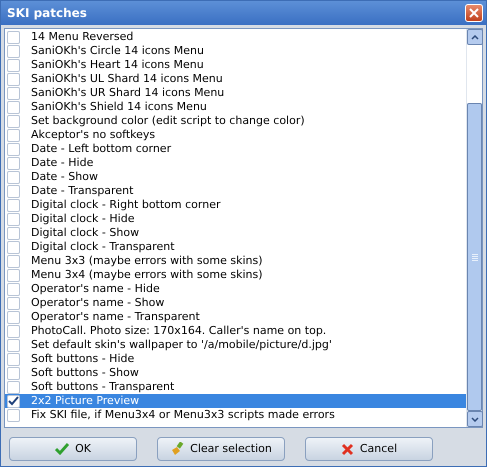 The image size is (487, 467). What do you see at coordinates (98, 303) in the screenshot?
I see `list-item: Operator's name - Show` at bounding box center [98, 303].